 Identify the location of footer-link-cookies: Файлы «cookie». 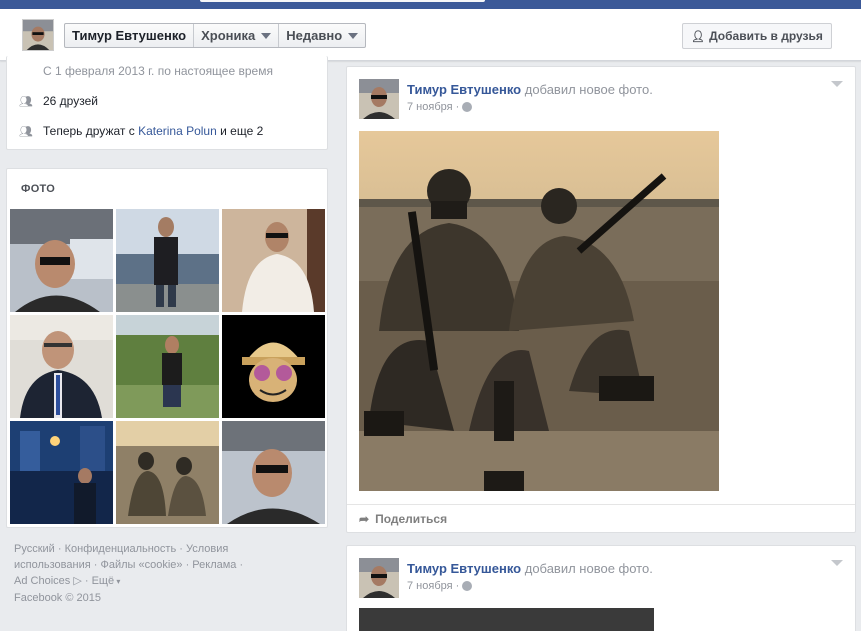
(141, 565).